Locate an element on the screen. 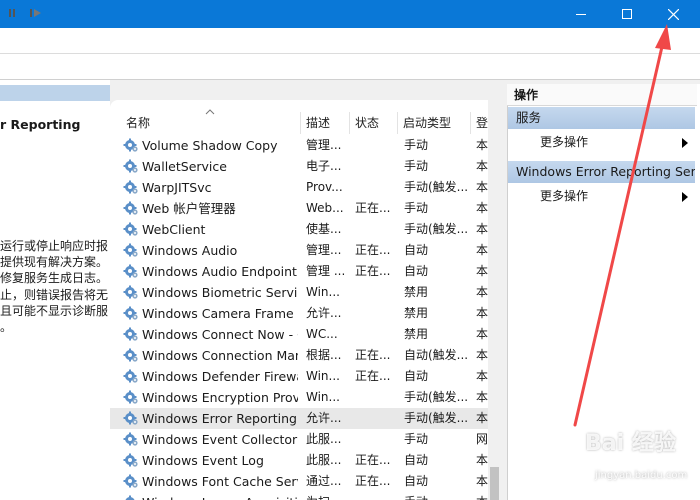 The width and height of the screenshot is (700, 500). service-row: Windows Event Collector 此服... 手动 网 is located at coordinates (299, 439).